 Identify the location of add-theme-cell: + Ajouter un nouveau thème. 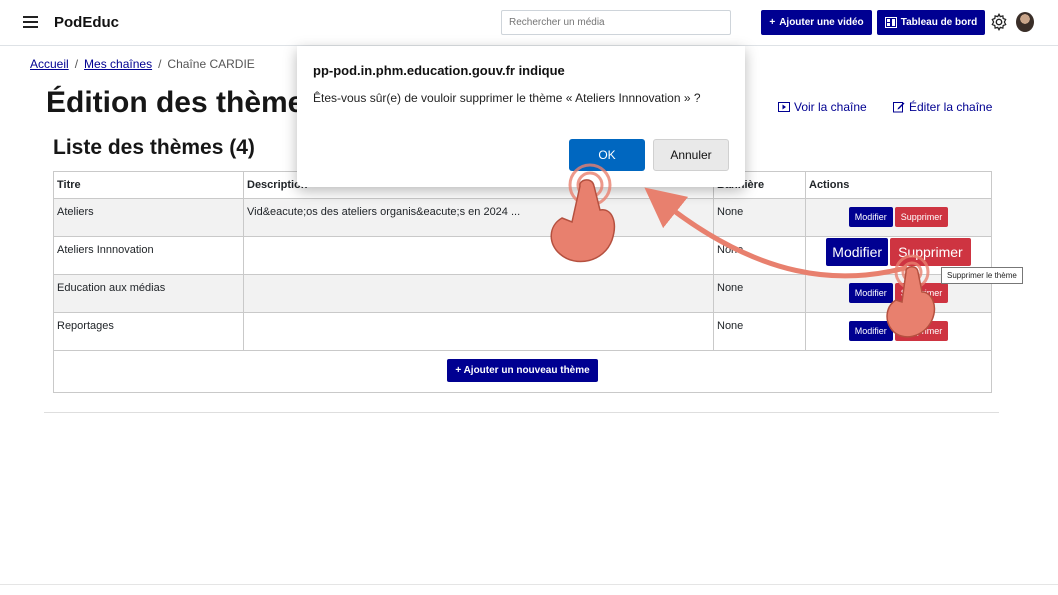
(522, 371).